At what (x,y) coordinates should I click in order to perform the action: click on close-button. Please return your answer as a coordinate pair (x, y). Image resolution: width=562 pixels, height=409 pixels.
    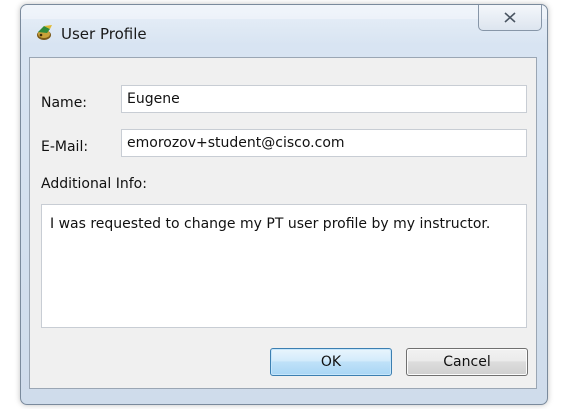
    Looking at the image, I should click on (510, 18).